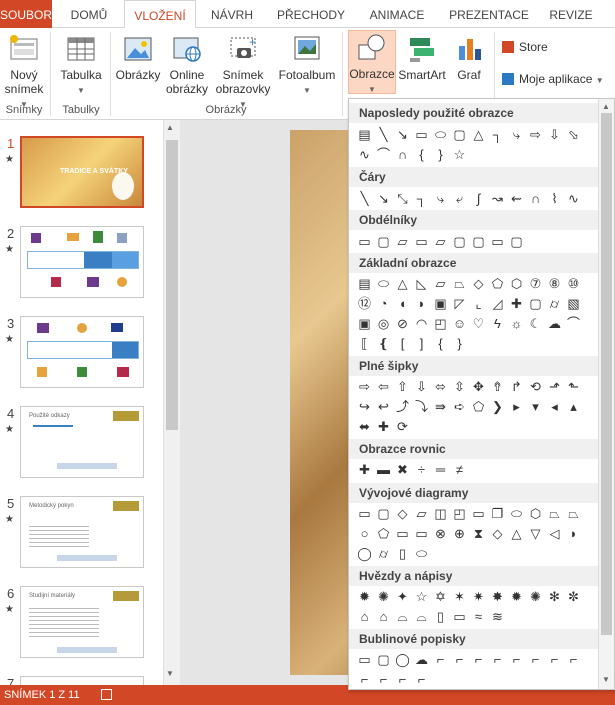  What do you see at coordinates (440, 534) in the screenshot?
I see `summing-junction-icon: ⊗` at bounding box center [440, 534].